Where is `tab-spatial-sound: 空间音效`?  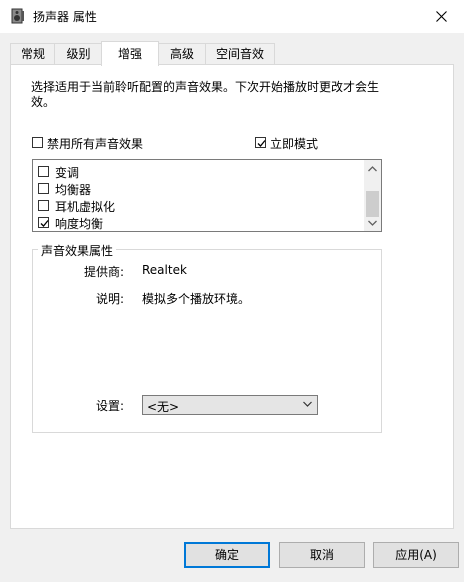 tab-spatial-sound: 空间音效 is located at coordinates (240, 53).